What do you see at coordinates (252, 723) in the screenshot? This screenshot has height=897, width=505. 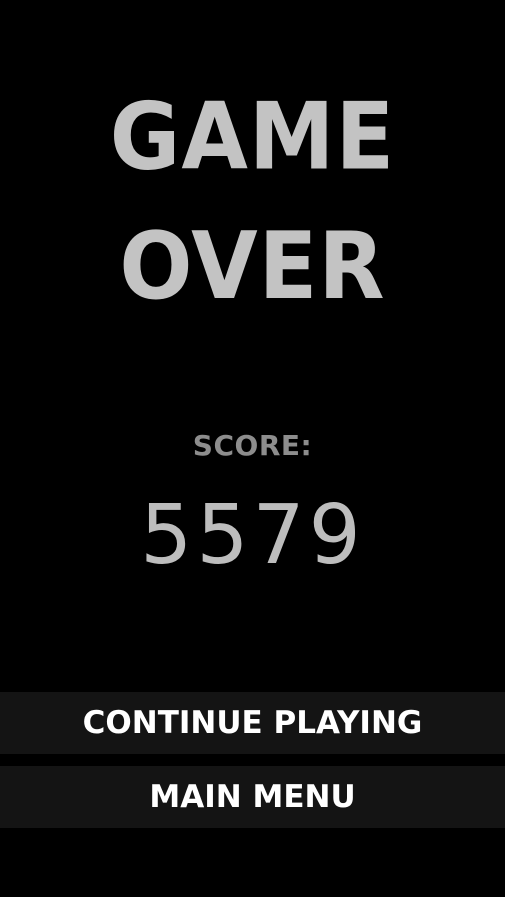 I see `continue-playing-button: CONTINUE PLAYING` at bounding box center [252, 723].